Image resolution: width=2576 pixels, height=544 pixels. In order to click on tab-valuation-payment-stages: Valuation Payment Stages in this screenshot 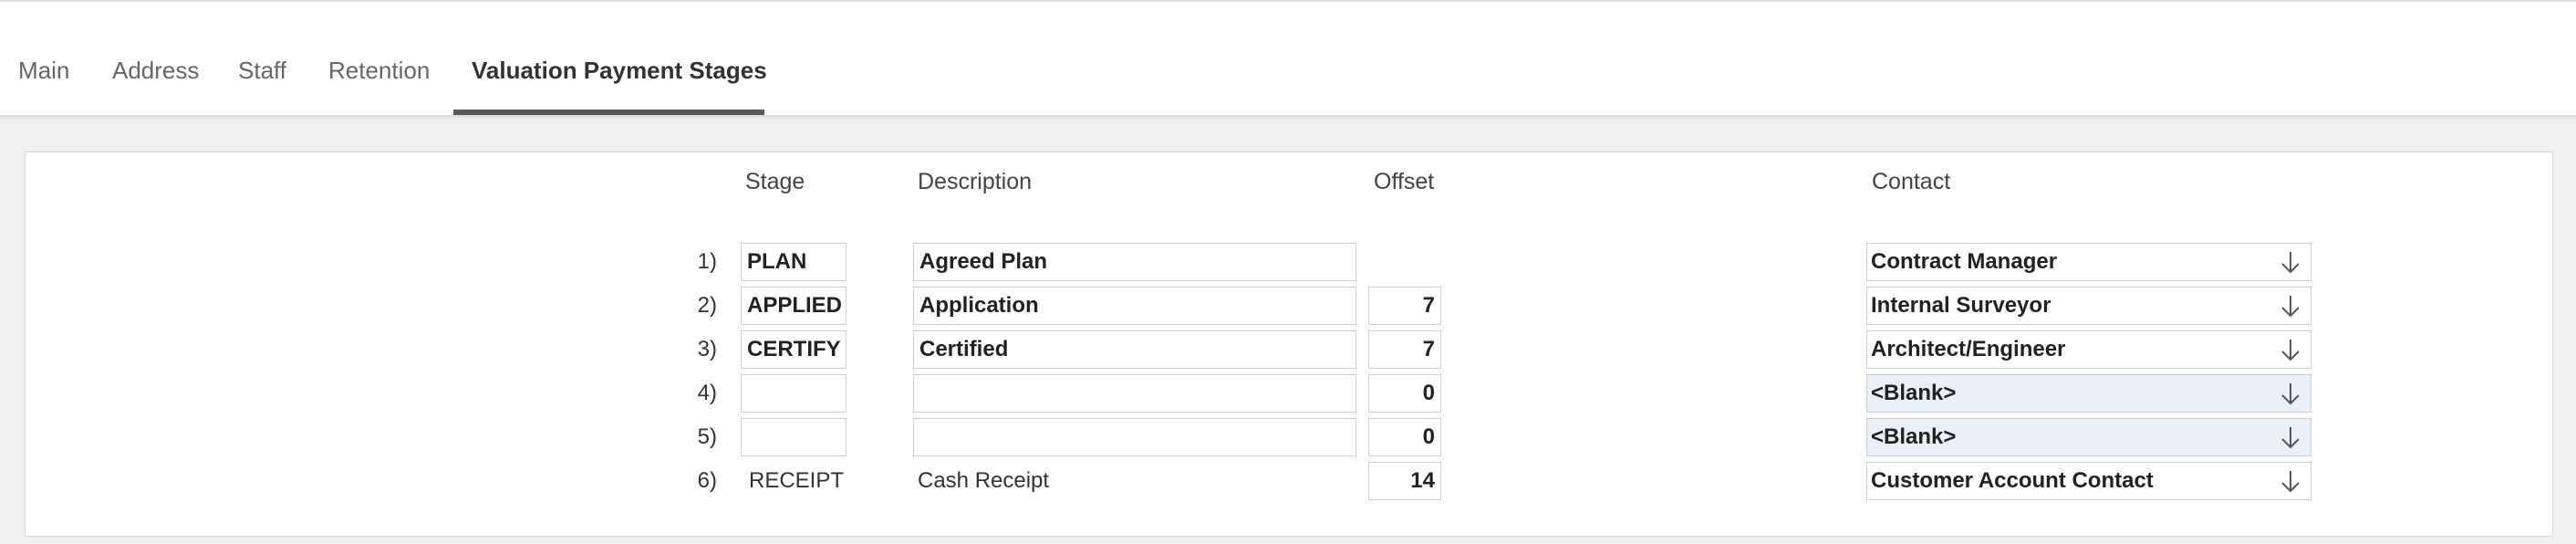, I will do `click(619, 59)`.